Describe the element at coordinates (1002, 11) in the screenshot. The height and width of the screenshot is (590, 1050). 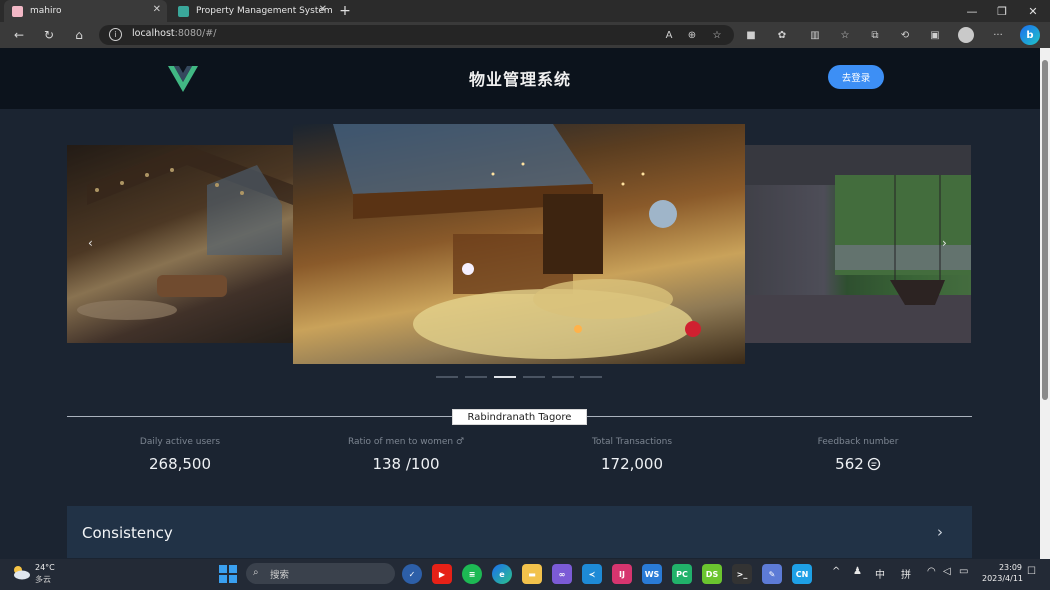
I see `maximize-button: ❐` at that location.